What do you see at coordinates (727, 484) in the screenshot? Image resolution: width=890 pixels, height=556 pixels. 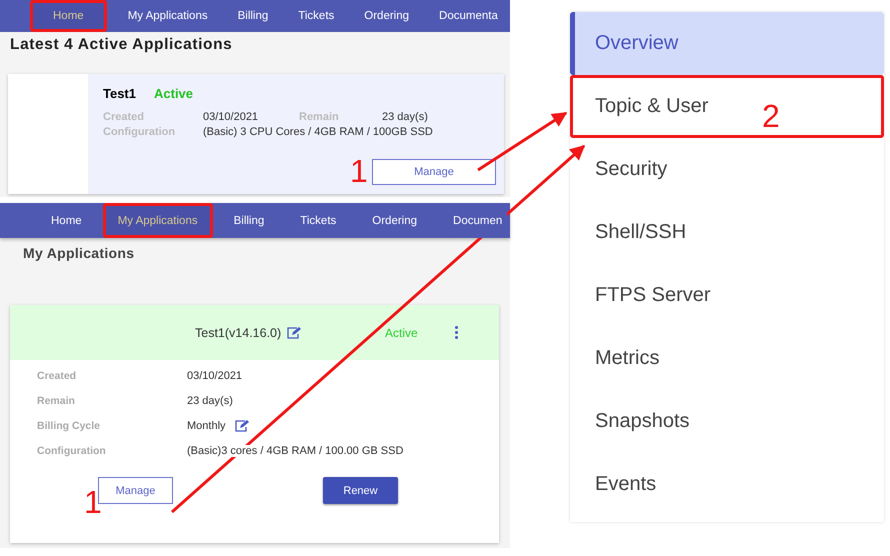 I see `menu-item: Events` at bounding box center [727, 484].